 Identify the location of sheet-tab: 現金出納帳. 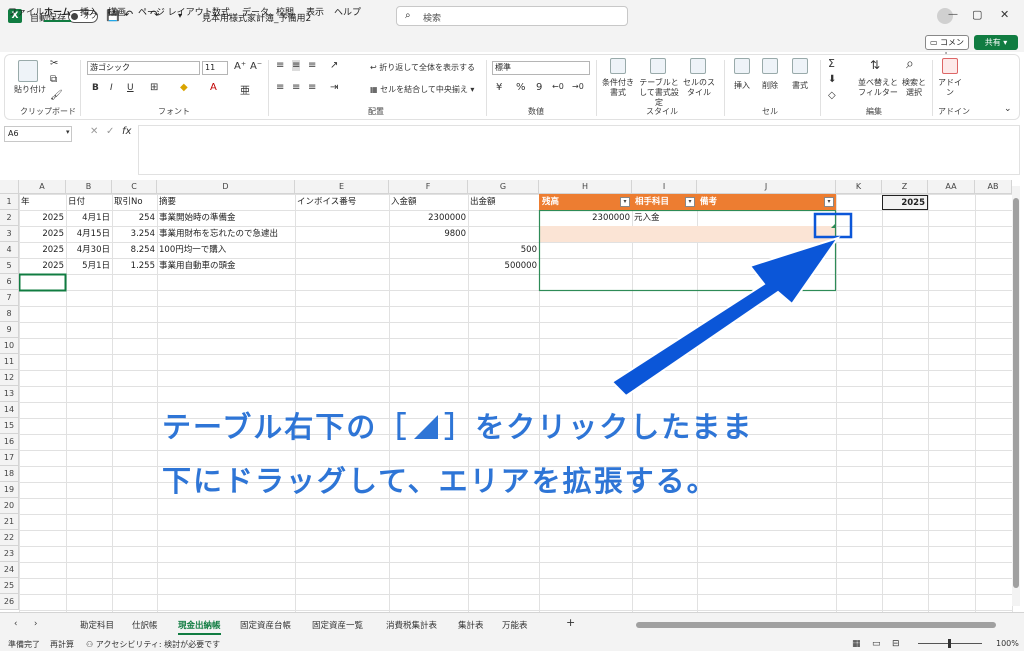
(199, 627).